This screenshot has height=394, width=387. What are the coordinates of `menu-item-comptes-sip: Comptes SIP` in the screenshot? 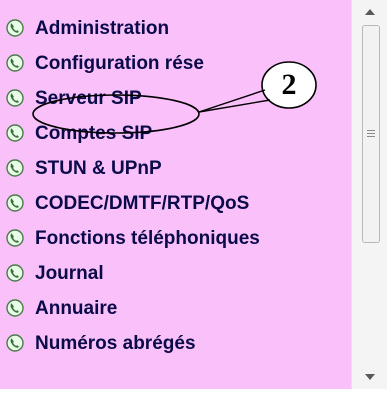 It's located at (175, 135).